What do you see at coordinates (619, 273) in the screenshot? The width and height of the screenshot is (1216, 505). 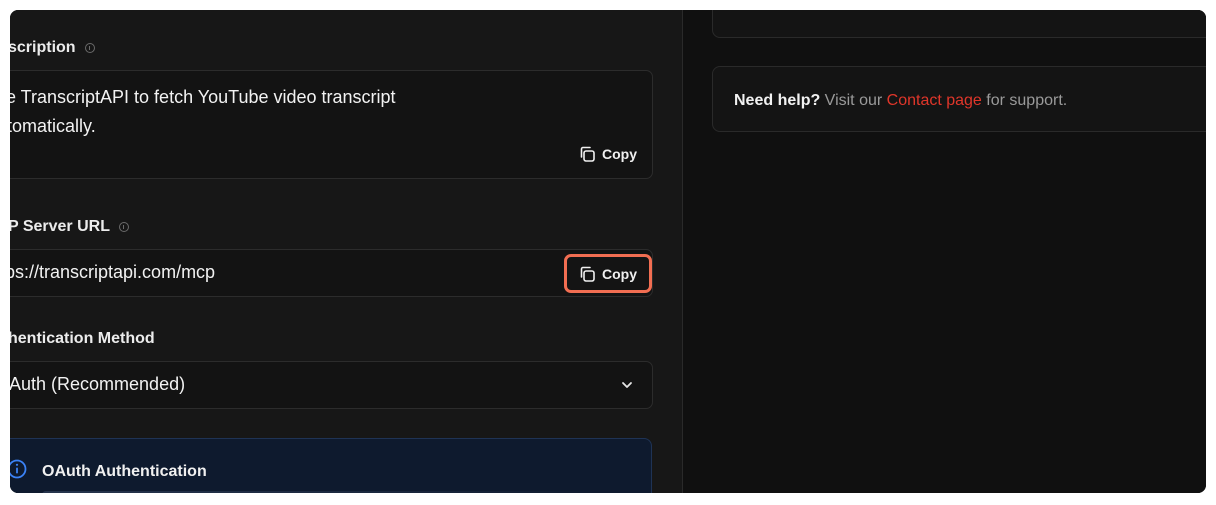 I see `copy-url-label: Copy` at bounding box center [619, 273].